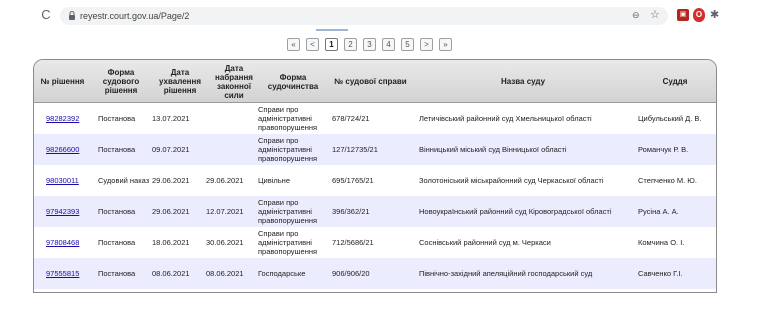 Image resolution: width=760 pixels, height=315 pixels. I want to click on pager-page-1: 1, so click(331, 44).